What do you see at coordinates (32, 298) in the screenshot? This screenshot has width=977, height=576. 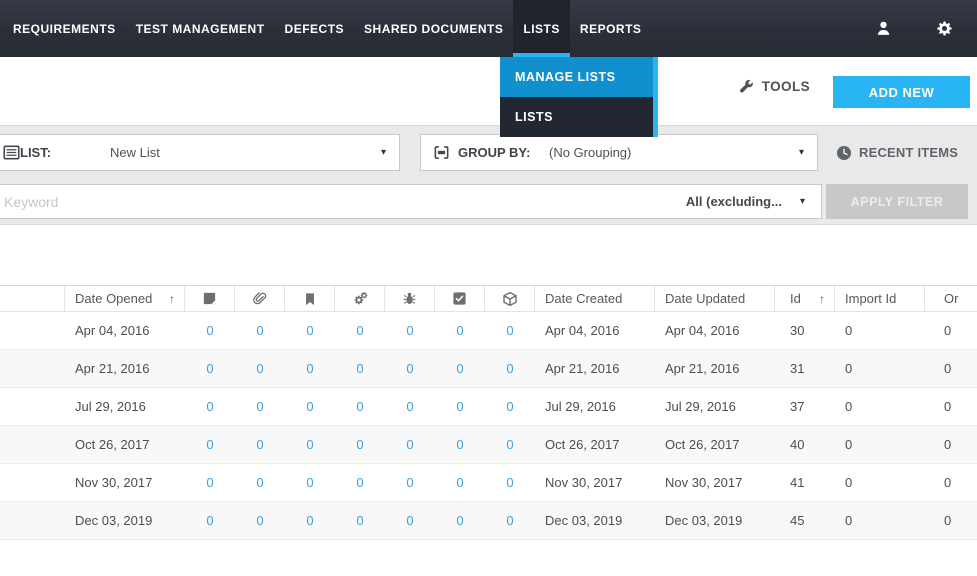 I see `header-spacer` at bounding box center [32, 298].